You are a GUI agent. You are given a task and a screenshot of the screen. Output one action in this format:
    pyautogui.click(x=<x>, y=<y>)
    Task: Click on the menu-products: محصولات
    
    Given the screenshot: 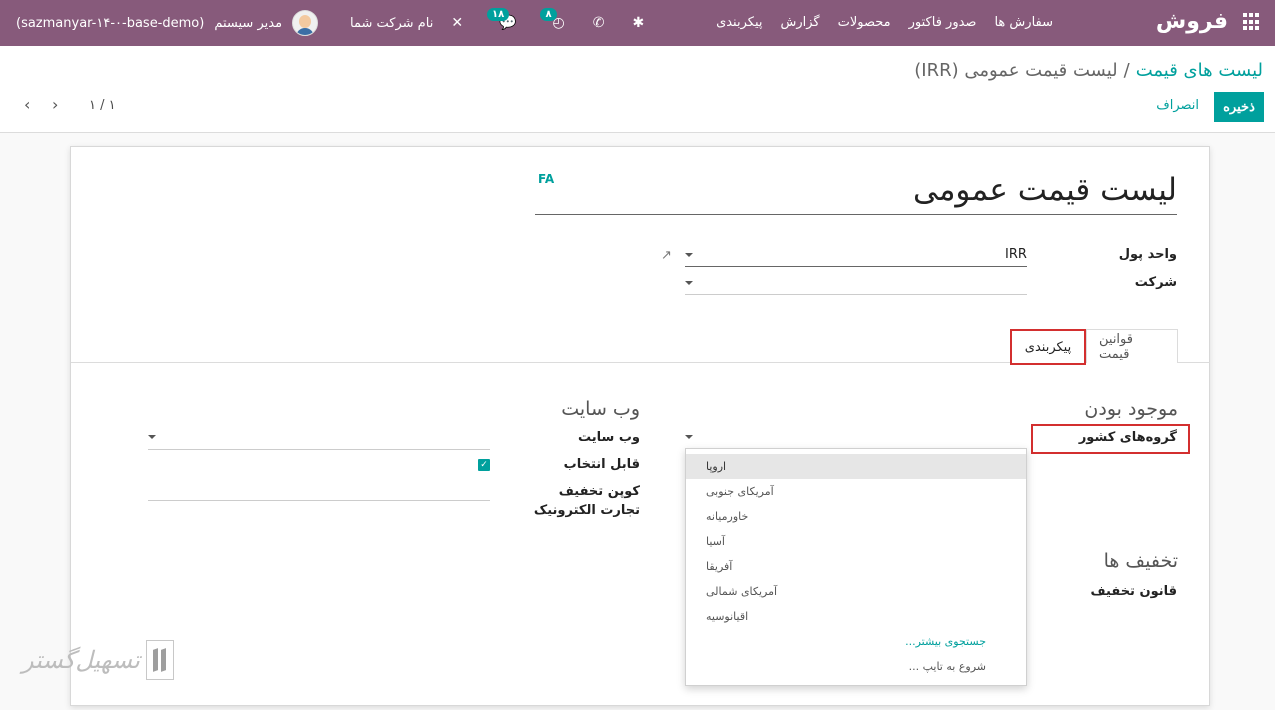 What is the action you would take?
    pyautogui.click(x=864, y=22)
    